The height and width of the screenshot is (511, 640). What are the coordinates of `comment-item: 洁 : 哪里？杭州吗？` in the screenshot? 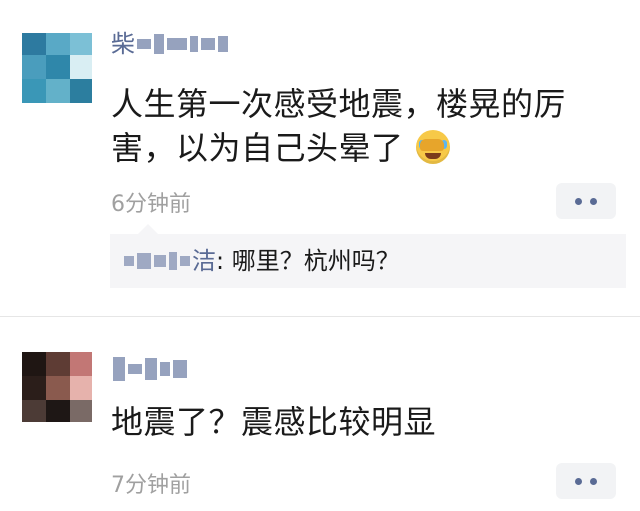 It's located at (262, 261).